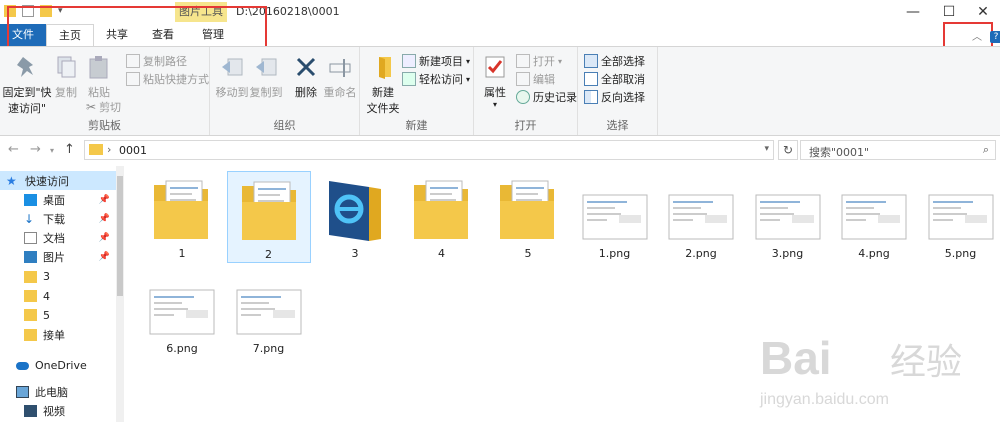 Image resolution: width=1000 pixels, height=422 pixels. Describe the element at coordinates (103, 107) in the screenshot. I see `cut-button: ✂ 剪切` at that location.